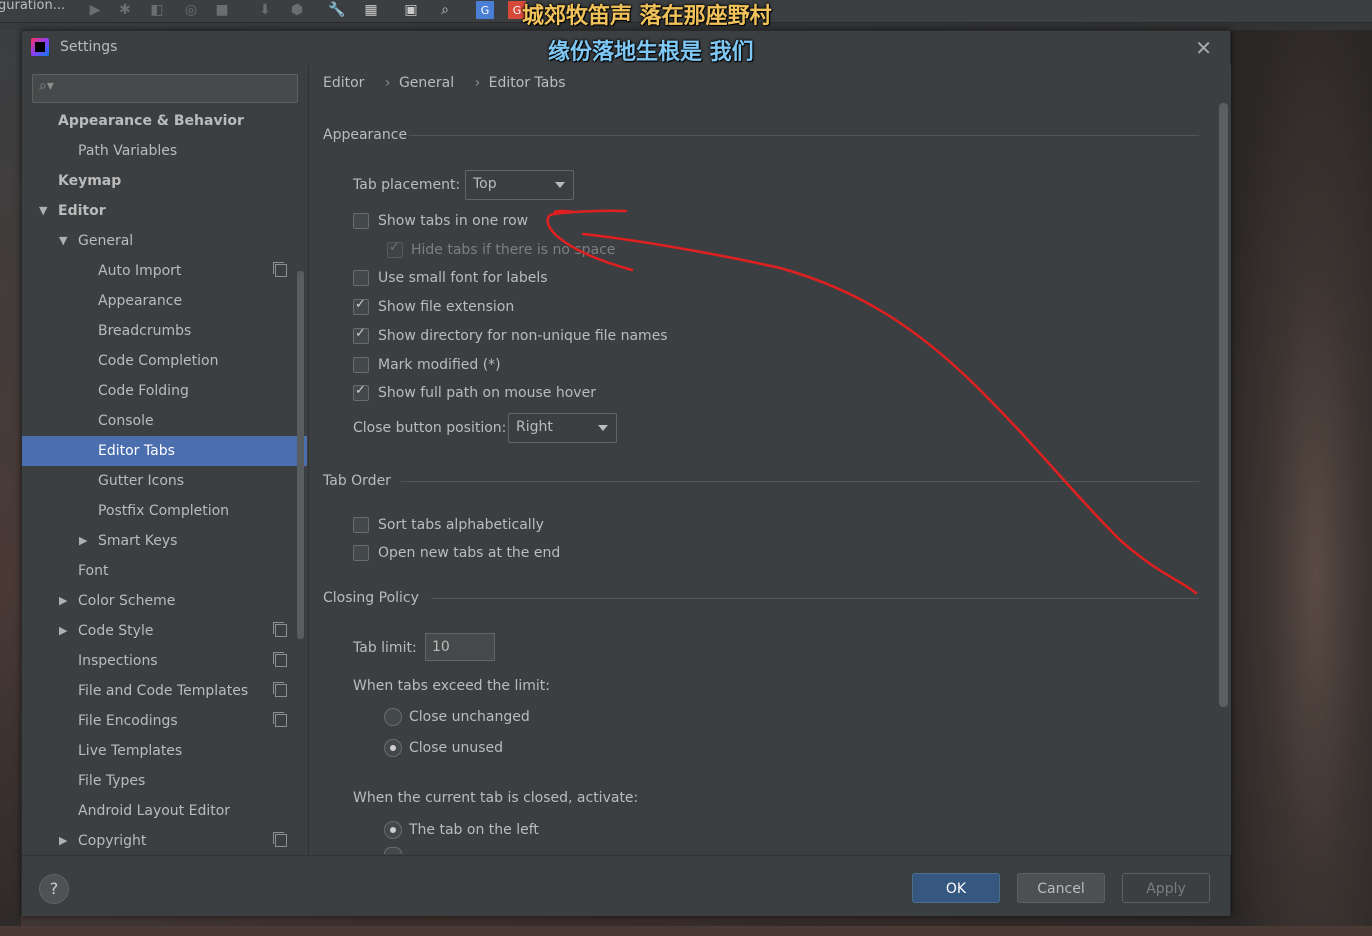  Describe the element at coordinates (1203, 48) in the screenshot. I see `close-icon: ✕` at that location.